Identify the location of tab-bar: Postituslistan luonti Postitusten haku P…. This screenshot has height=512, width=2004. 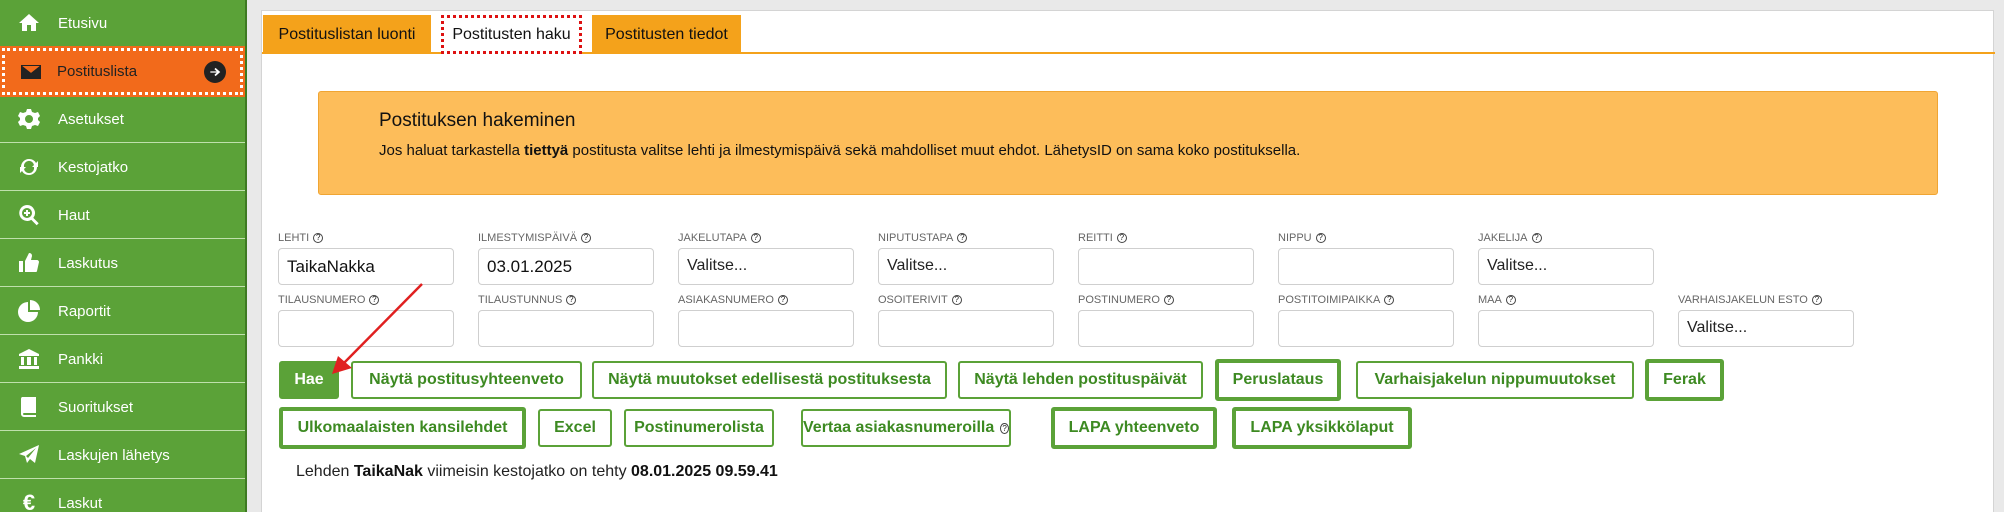
(1128, 32).